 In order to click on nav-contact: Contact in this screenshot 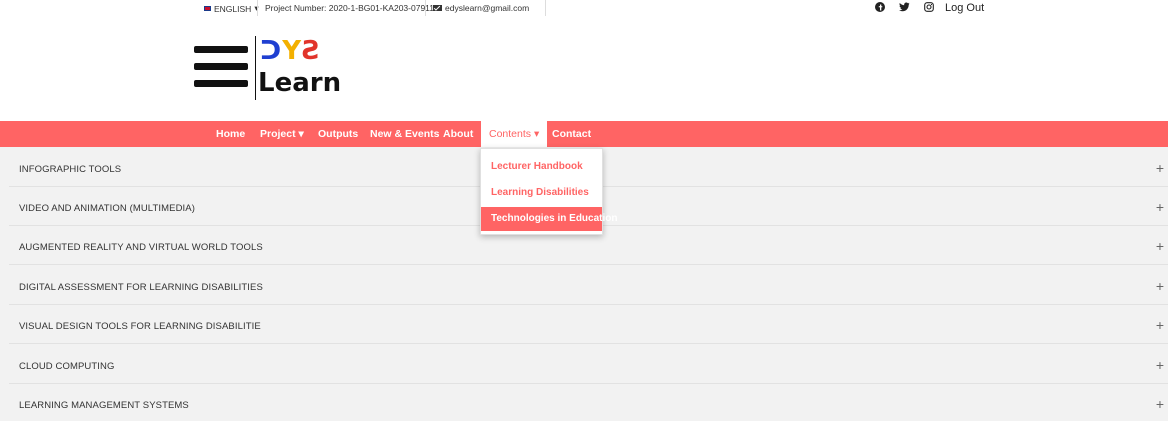, I will do `click(571, 134)`.